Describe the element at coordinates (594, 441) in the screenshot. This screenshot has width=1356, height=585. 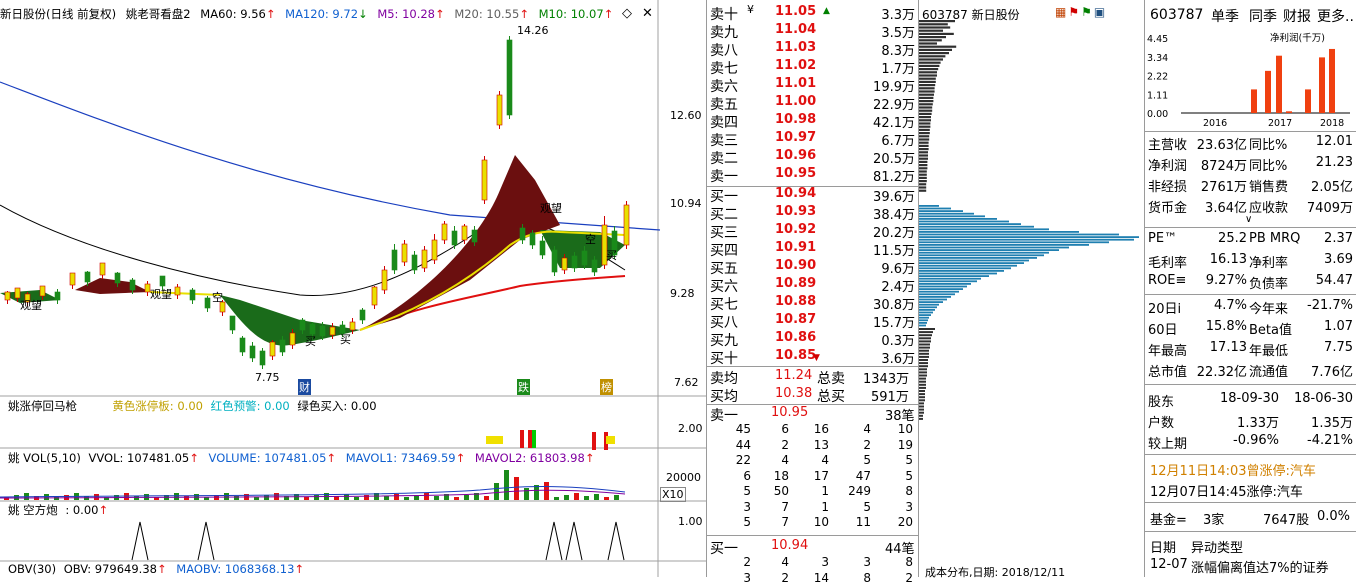
I see `limit-marker` at that location.